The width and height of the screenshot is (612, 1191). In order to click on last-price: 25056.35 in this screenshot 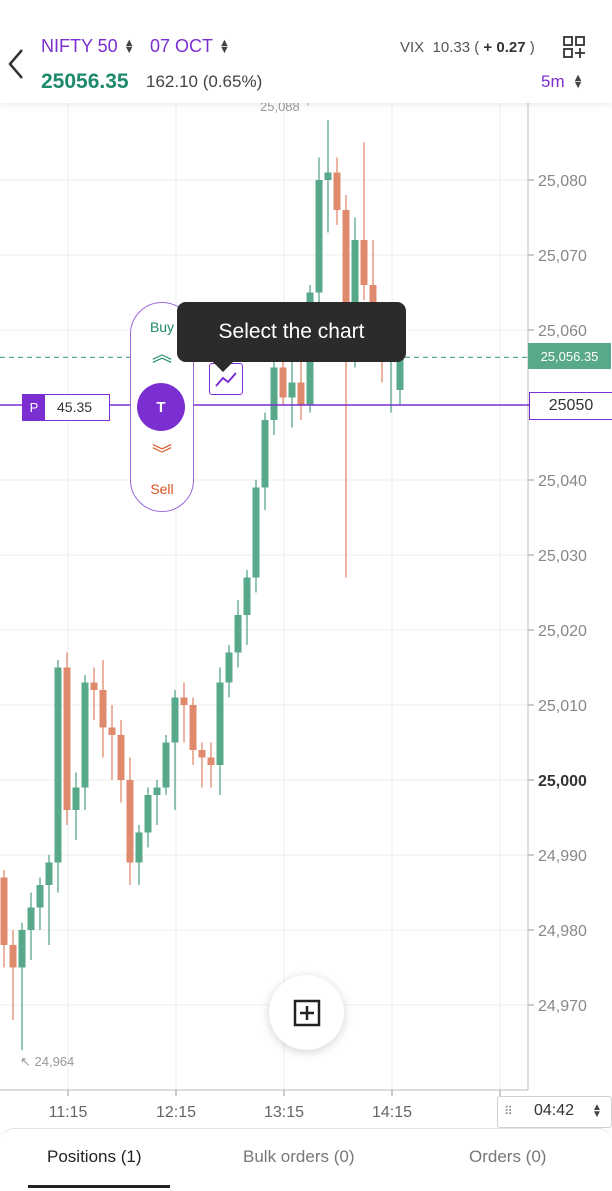, I will do `click(85, 81)`.